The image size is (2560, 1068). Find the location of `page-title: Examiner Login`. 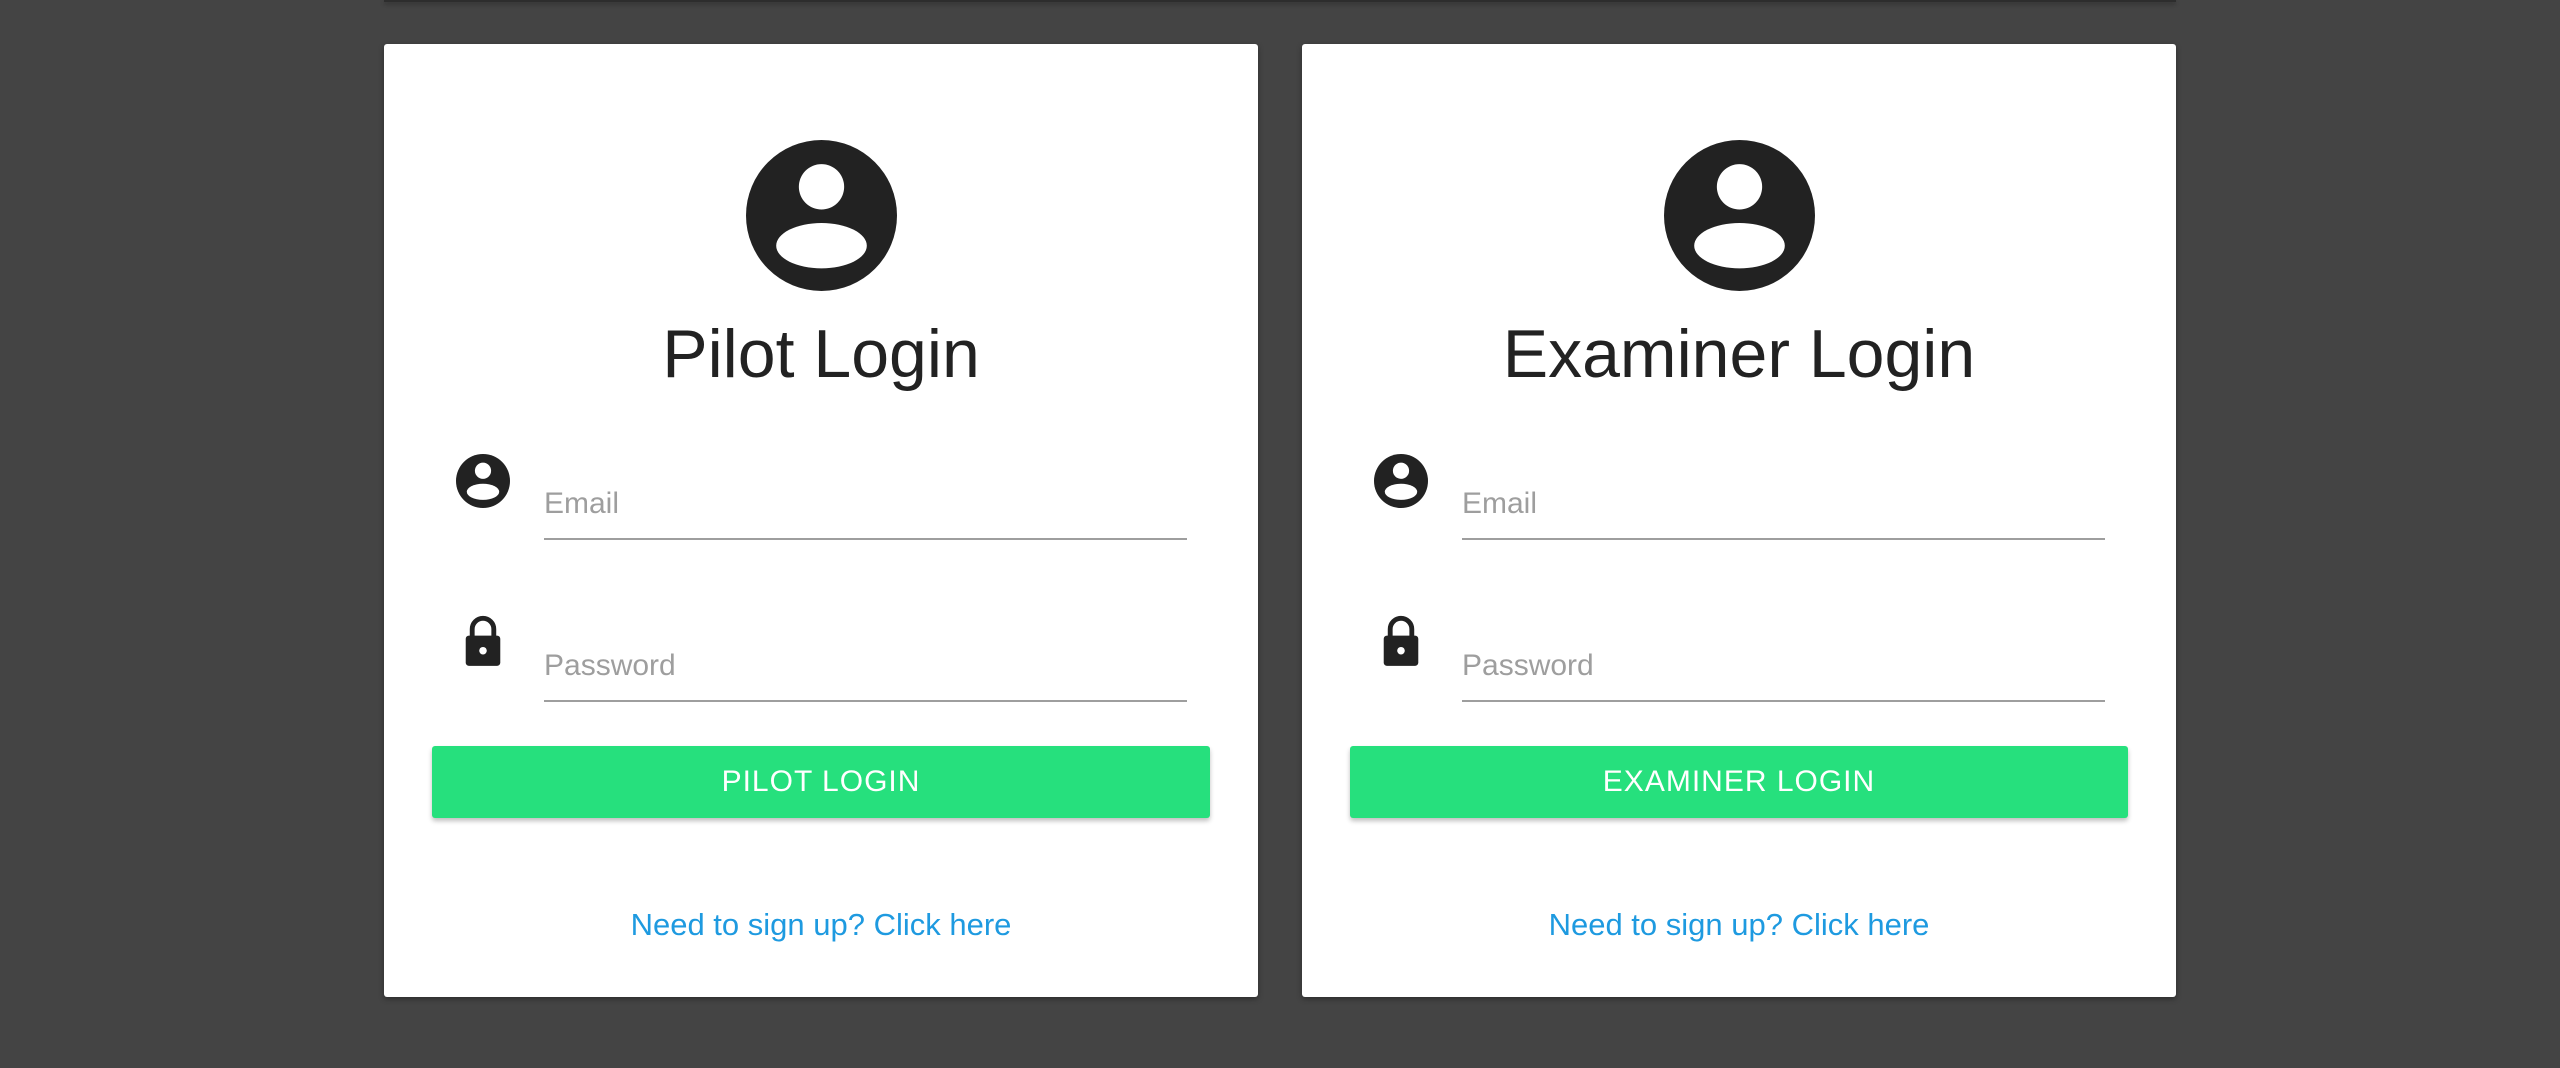

page-title: Examiner Login is located at coordinates (1739, 354).